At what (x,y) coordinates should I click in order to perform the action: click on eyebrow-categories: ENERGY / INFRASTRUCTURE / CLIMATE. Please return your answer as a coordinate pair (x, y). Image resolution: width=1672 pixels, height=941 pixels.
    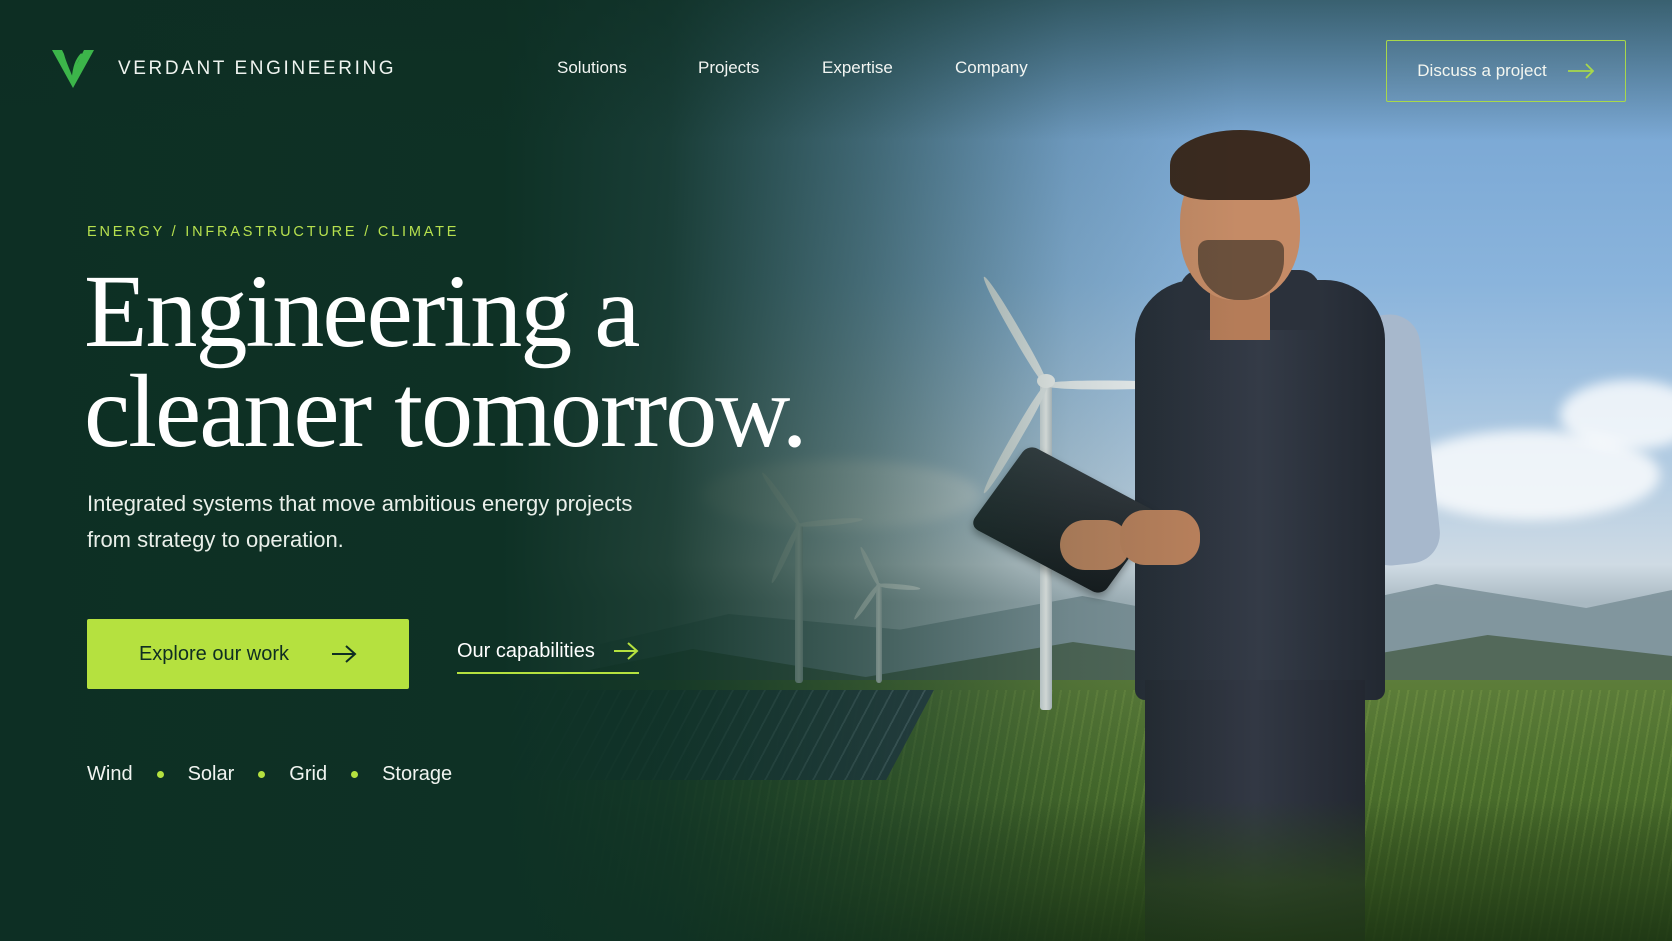
    Looking at the image, I should click on (273, 232).